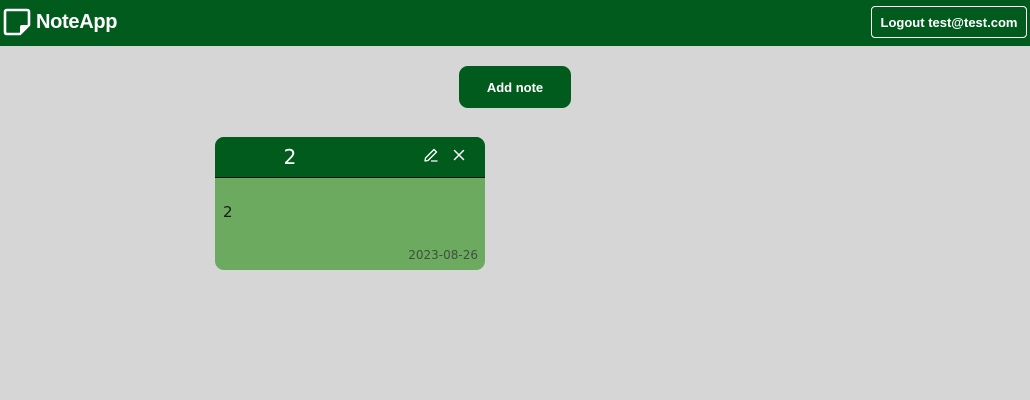 The image size is (1030, 400). What do you see at coordinates (459, 155) in the screenshot?
I see `close-icon` at bounding box center [459, 155].